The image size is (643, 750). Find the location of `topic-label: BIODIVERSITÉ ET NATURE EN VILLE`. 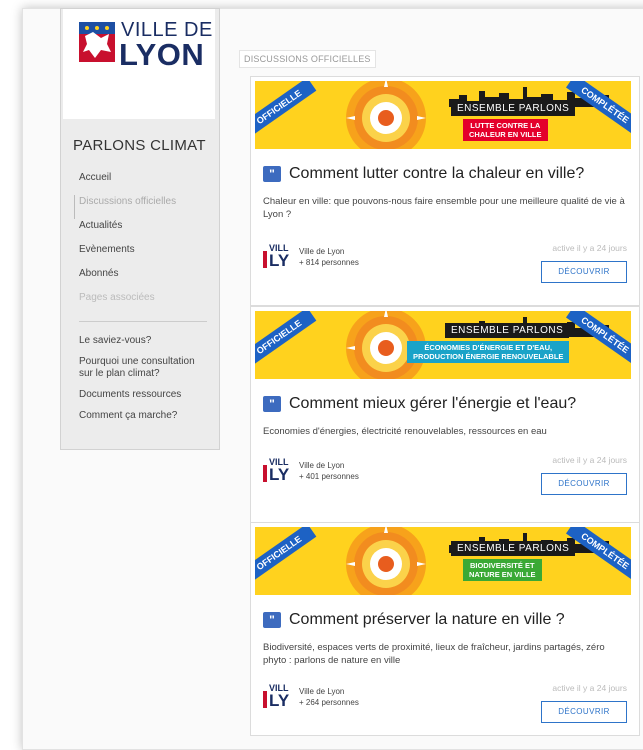

topic-label: BIODIVERSITÉ ET NATURE EN VILLE is located at coordinates (502, 570).